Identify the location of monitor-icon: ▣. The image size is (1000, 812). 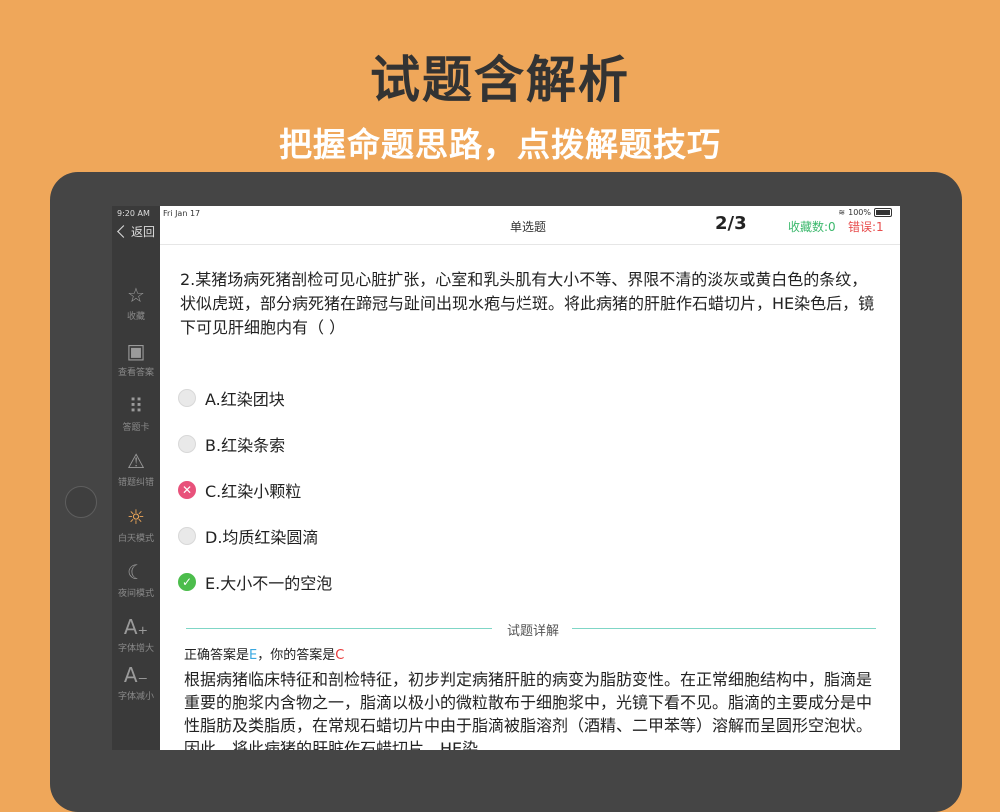
(136, 351).